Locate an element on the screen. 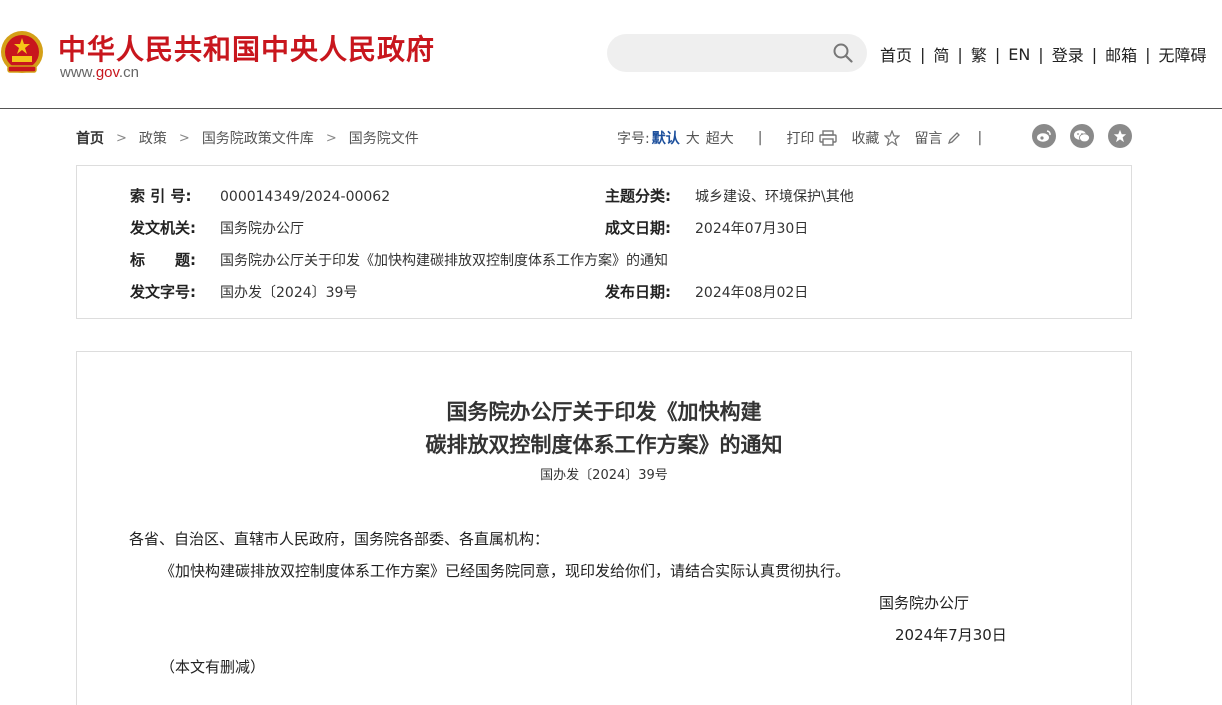 The height and width of the screenshot is (705, 1222). info-label: 成文日期: is located at coordinates (638, 228).